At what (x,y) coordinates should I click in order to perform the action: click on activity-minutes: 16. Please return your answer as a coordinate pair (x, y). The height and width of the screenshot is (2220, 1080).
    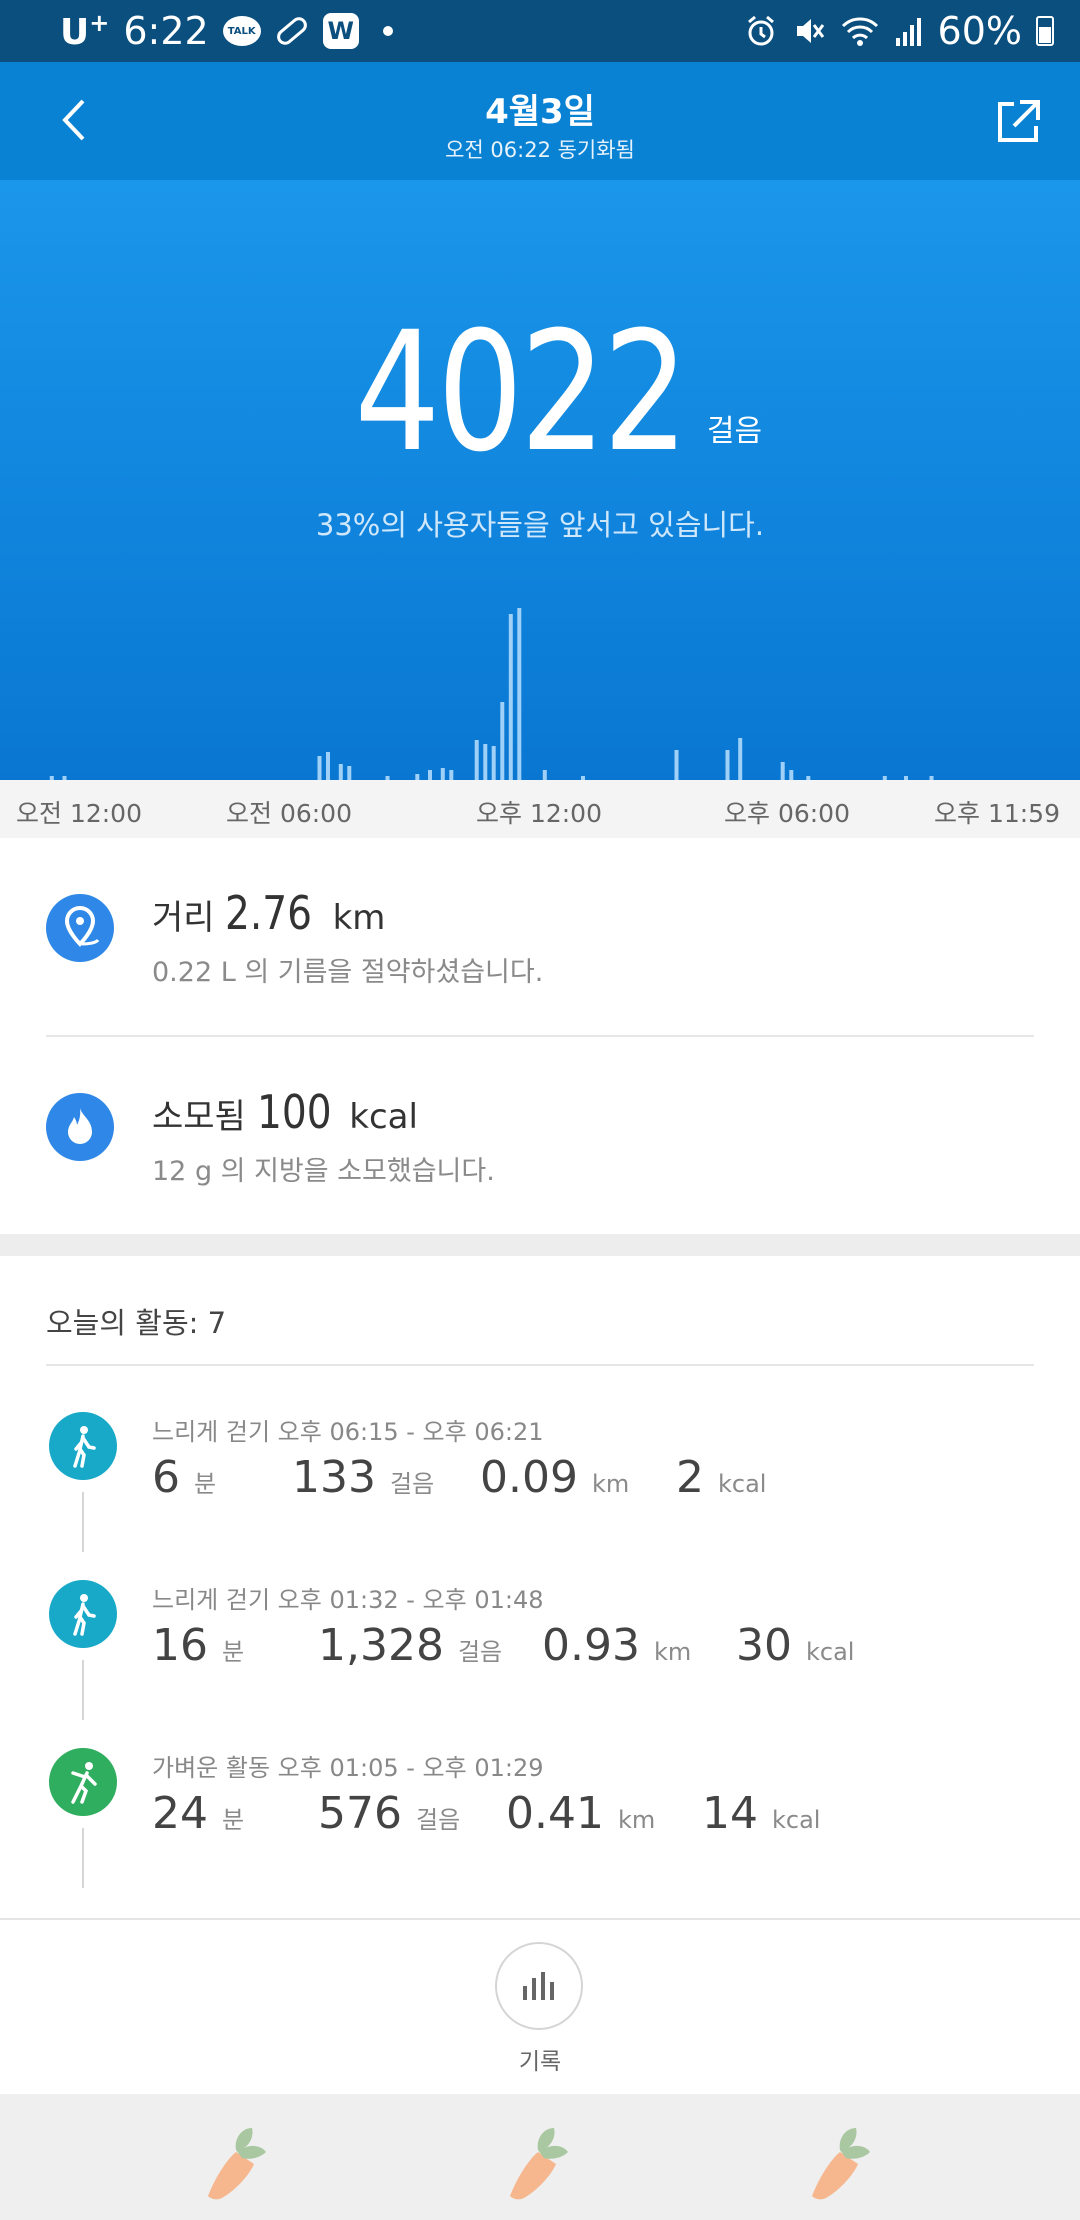
    Looking at the image, I should click on (180, 1645).